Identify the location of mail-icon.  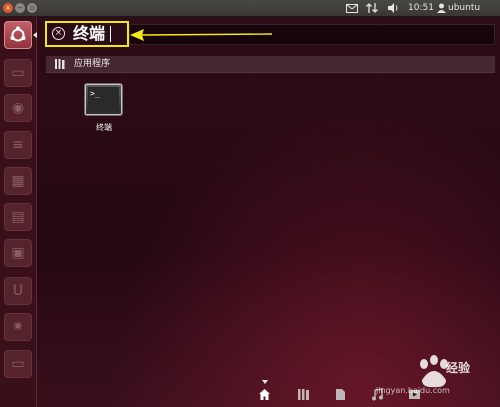
(352, 9).